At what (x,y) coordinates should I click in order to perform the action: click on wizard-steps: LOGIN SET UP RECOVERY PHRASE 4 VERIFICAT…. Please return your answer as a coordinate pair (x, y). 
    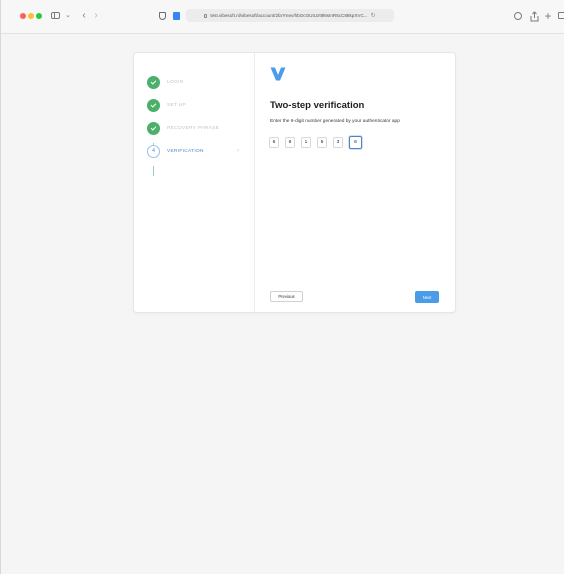
    Looking at the image, I should click on (194, 182).